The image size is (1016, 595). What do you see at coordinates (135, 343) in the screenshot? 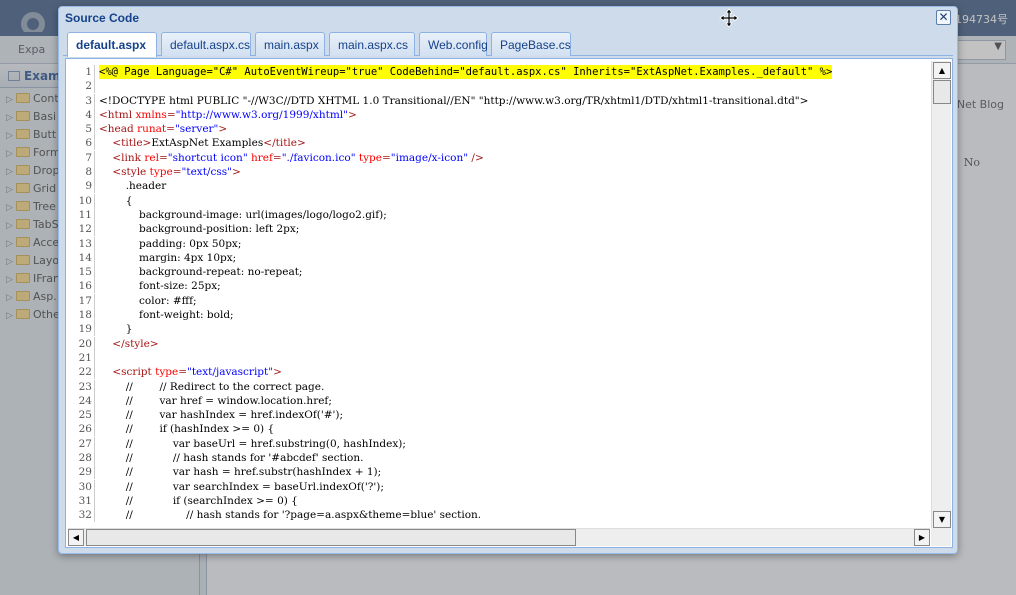
I see `code-token: </style>` at bounding box center [135, 343].